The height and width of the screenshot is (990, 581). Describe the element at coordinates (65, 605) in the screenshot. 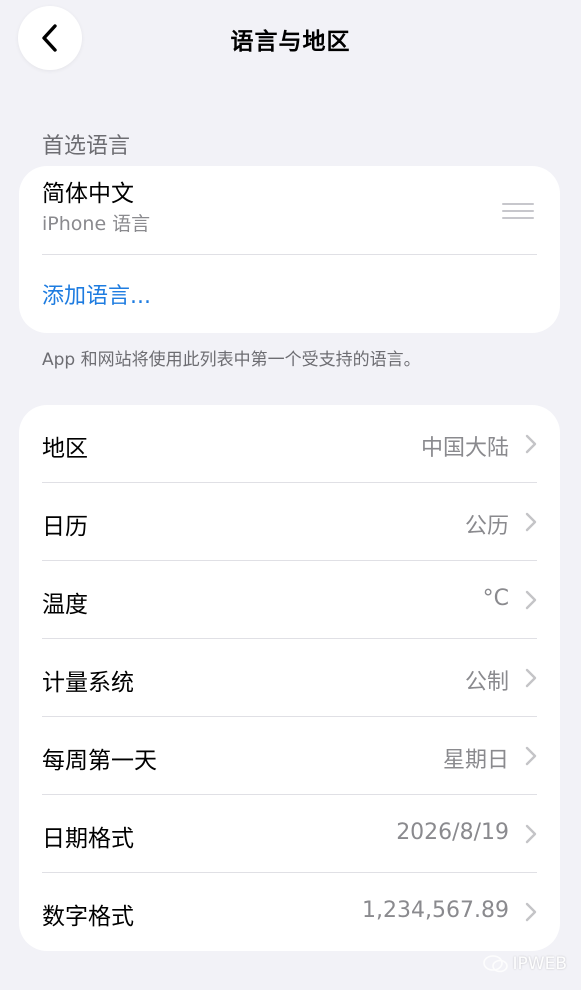

I see `row-label: 温度` at that location.